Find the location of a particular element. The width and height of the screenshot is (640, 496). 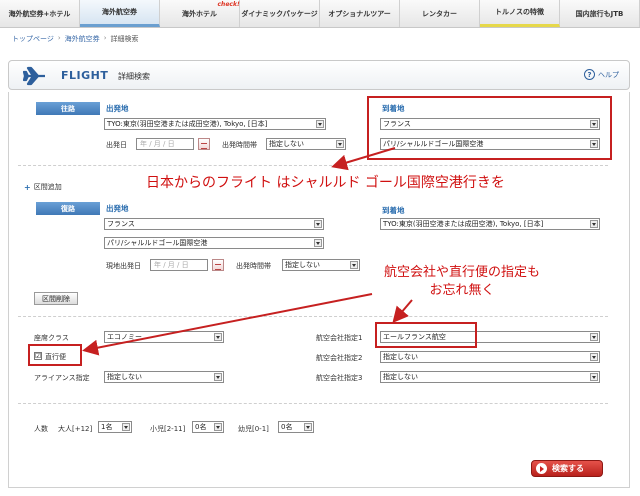

annotation-note-1: 日本からのフライト はシャルルド ゴール国際空港行きを is located at coordinates (325, 183).